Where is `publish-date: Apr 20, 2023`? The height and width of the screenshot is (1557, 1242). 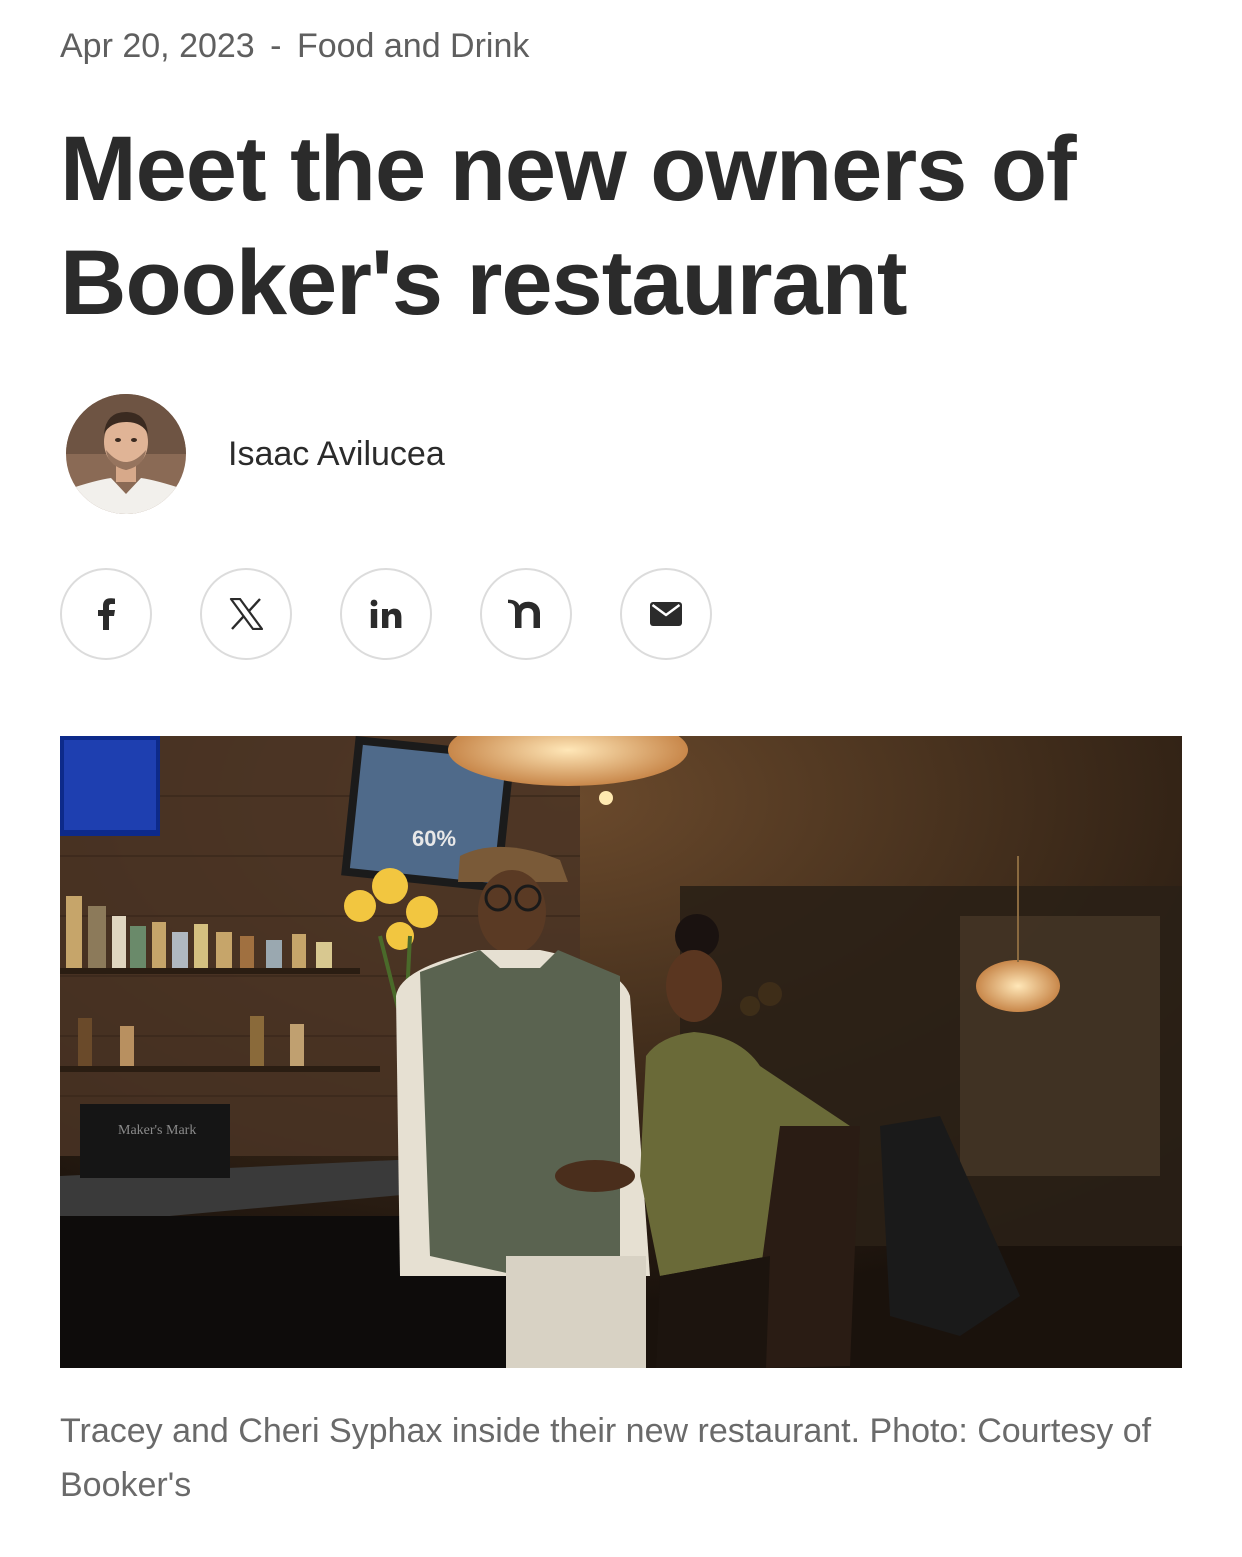 publish-date: Apr 20, 2023 is located at coordinates (157, 46).